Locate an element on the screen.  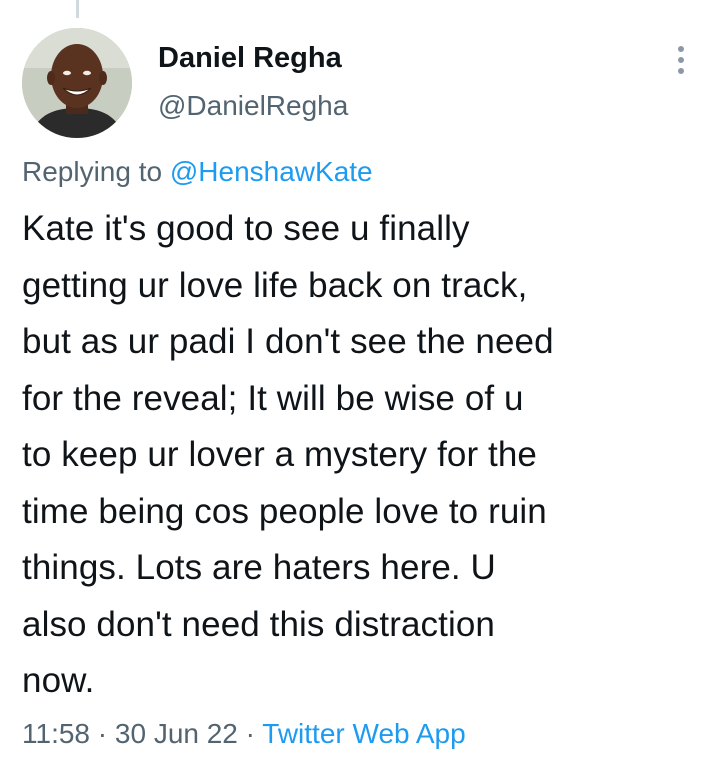
thread-connector-line is located at coordinates (77, 9).